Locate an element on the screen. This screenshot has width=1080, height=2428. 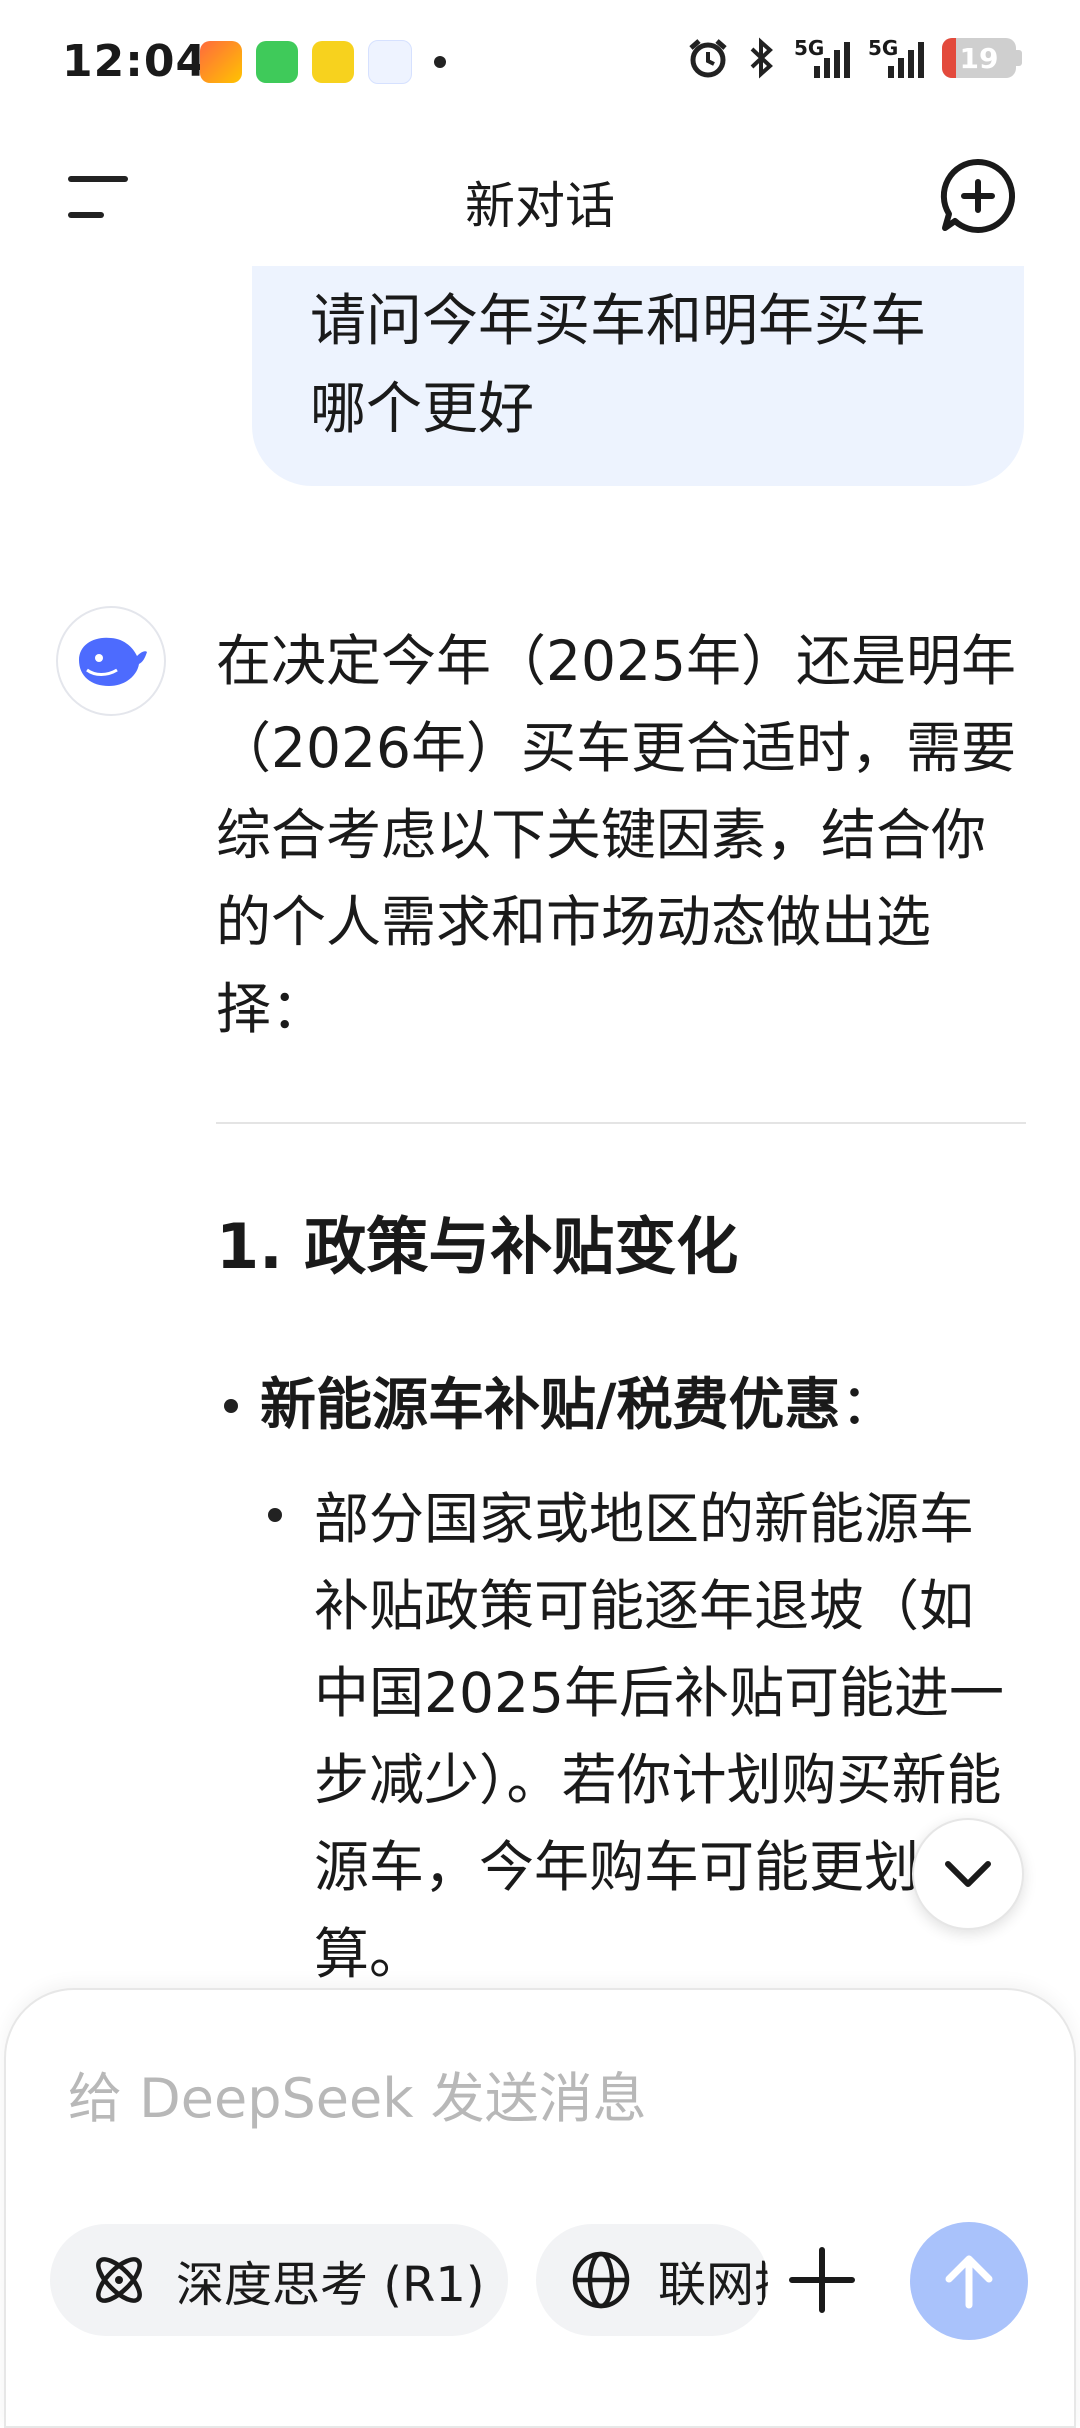
plus-icon is located at coordinates (822, 2280).